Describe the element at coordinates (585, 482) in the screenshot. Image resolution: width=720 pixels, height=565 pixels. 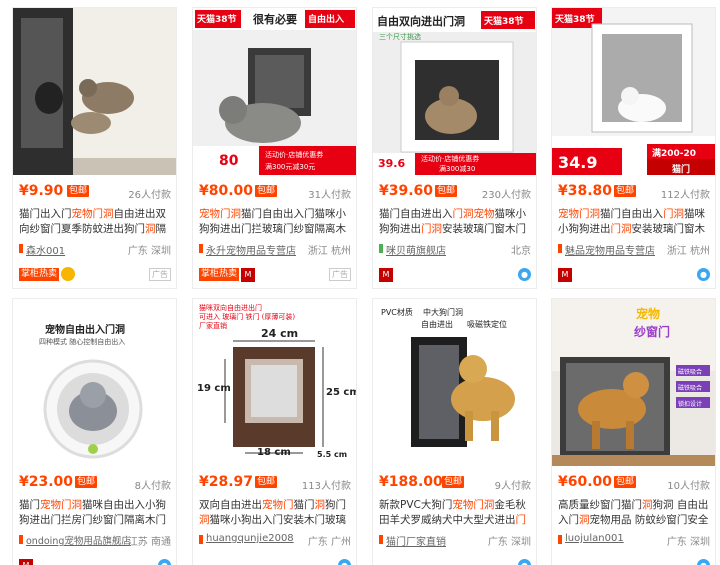
I see `product-price: ¥60.00` at that location.